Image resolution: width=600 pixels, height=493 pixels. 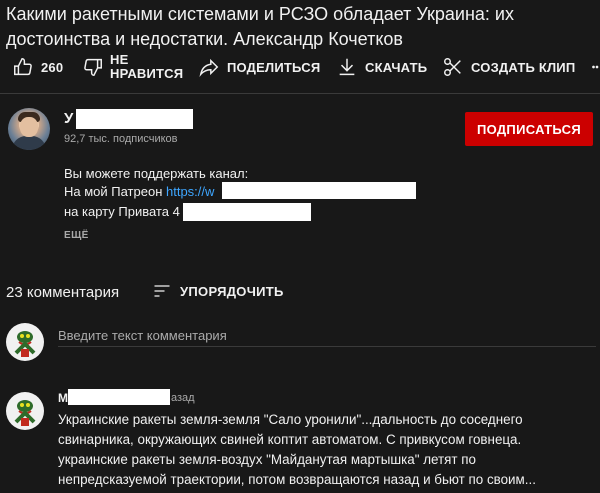 I want to click on download-icon, so click(x=347, y=67).